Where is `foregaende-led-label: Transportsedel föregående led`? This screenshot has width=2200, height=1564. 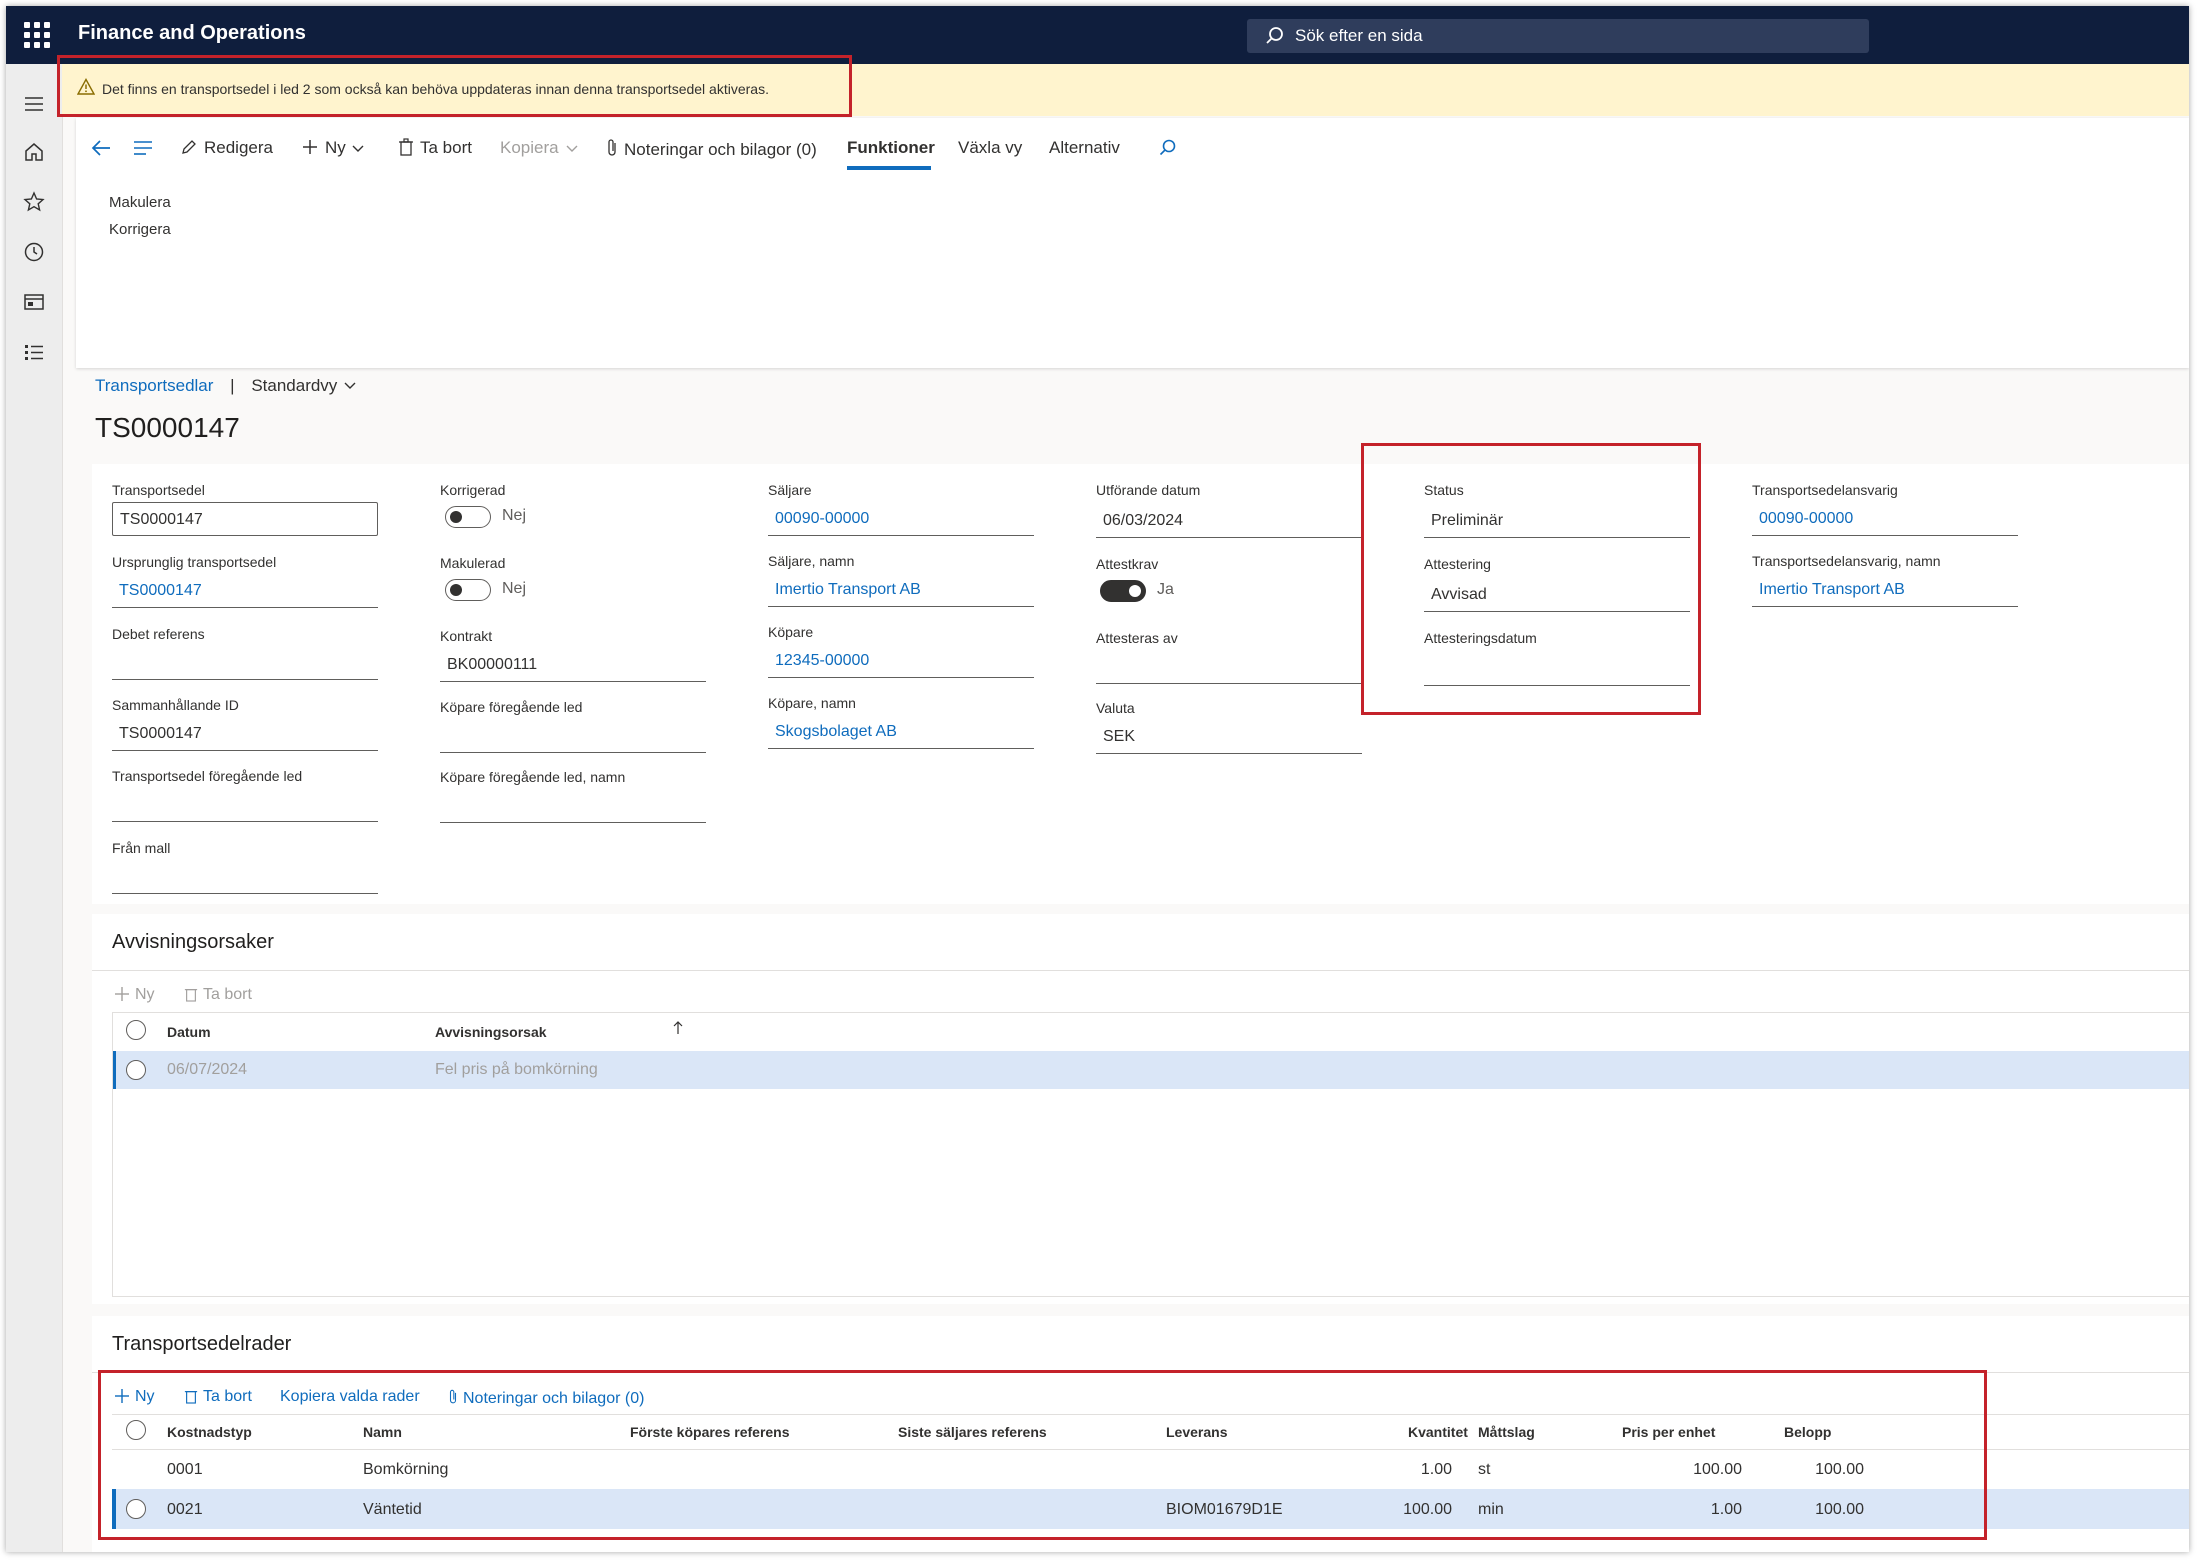
foregaende-led-label: Transportsedel föregående led is located at coordinates (207, 776).